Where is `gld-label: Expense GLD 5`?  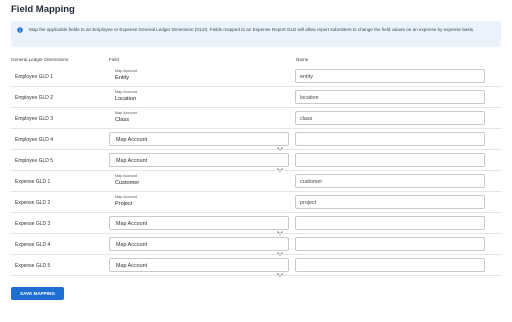
gld-label: Expense GLD 5 is located at coordinates (33, 266).